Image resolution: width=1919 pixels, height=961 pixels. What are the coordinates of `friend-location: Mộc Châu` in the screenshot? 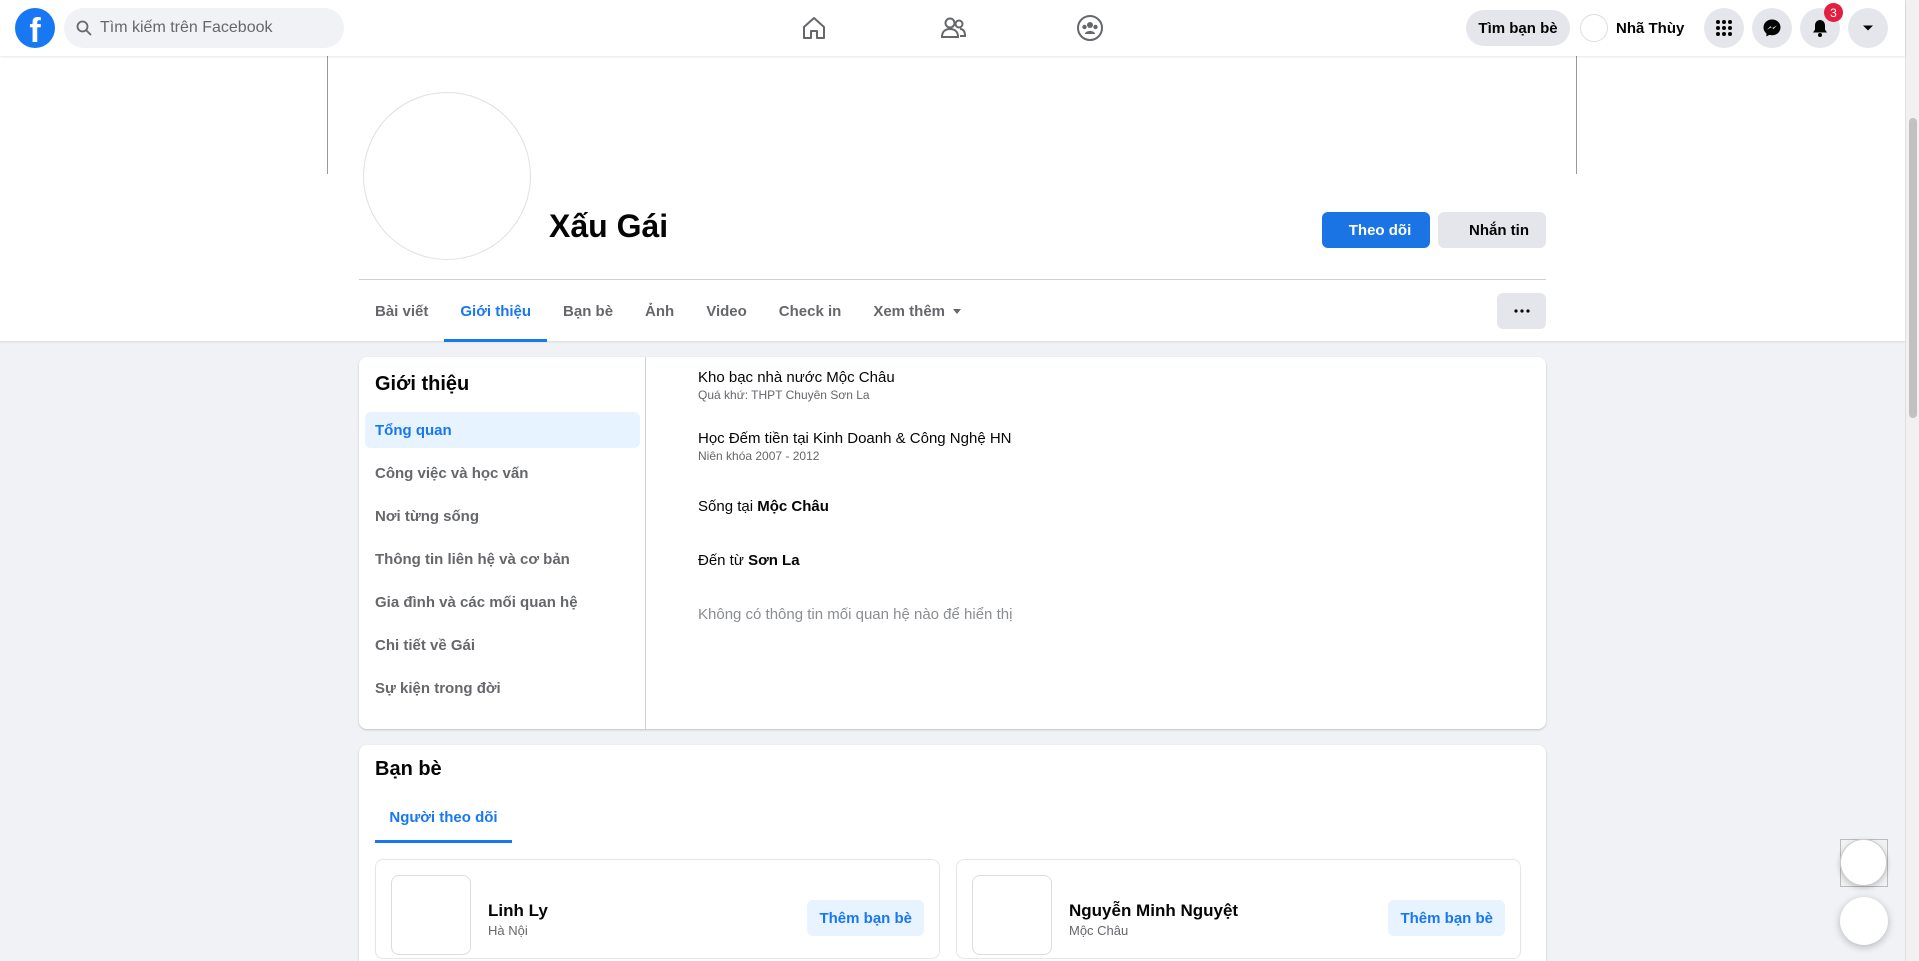 It's located at (1099, 930).